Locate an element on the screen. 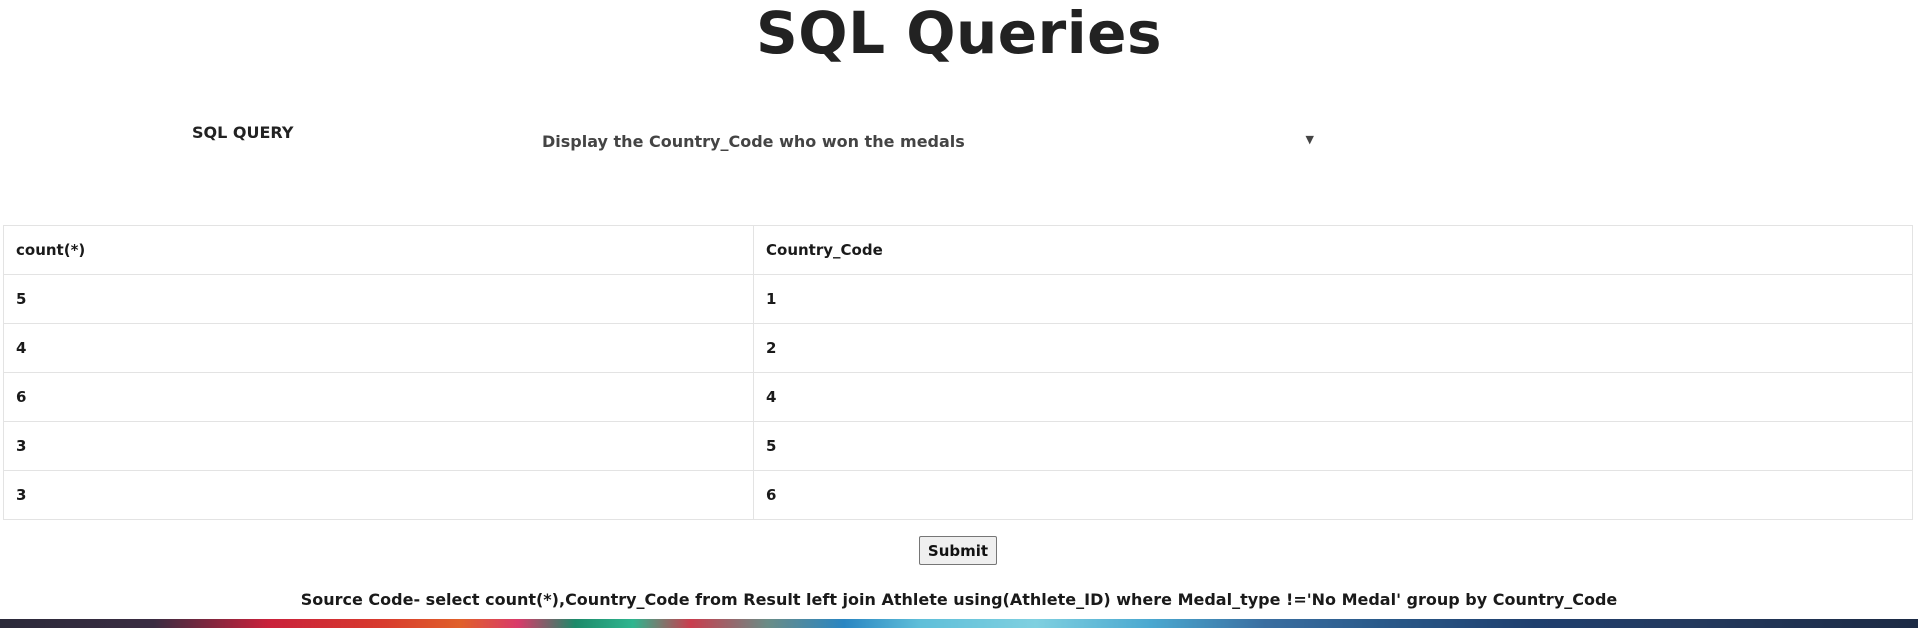 This screenshot has width=1918, height=628. page-title: SQL Queries is located at coordinates (958, 33).